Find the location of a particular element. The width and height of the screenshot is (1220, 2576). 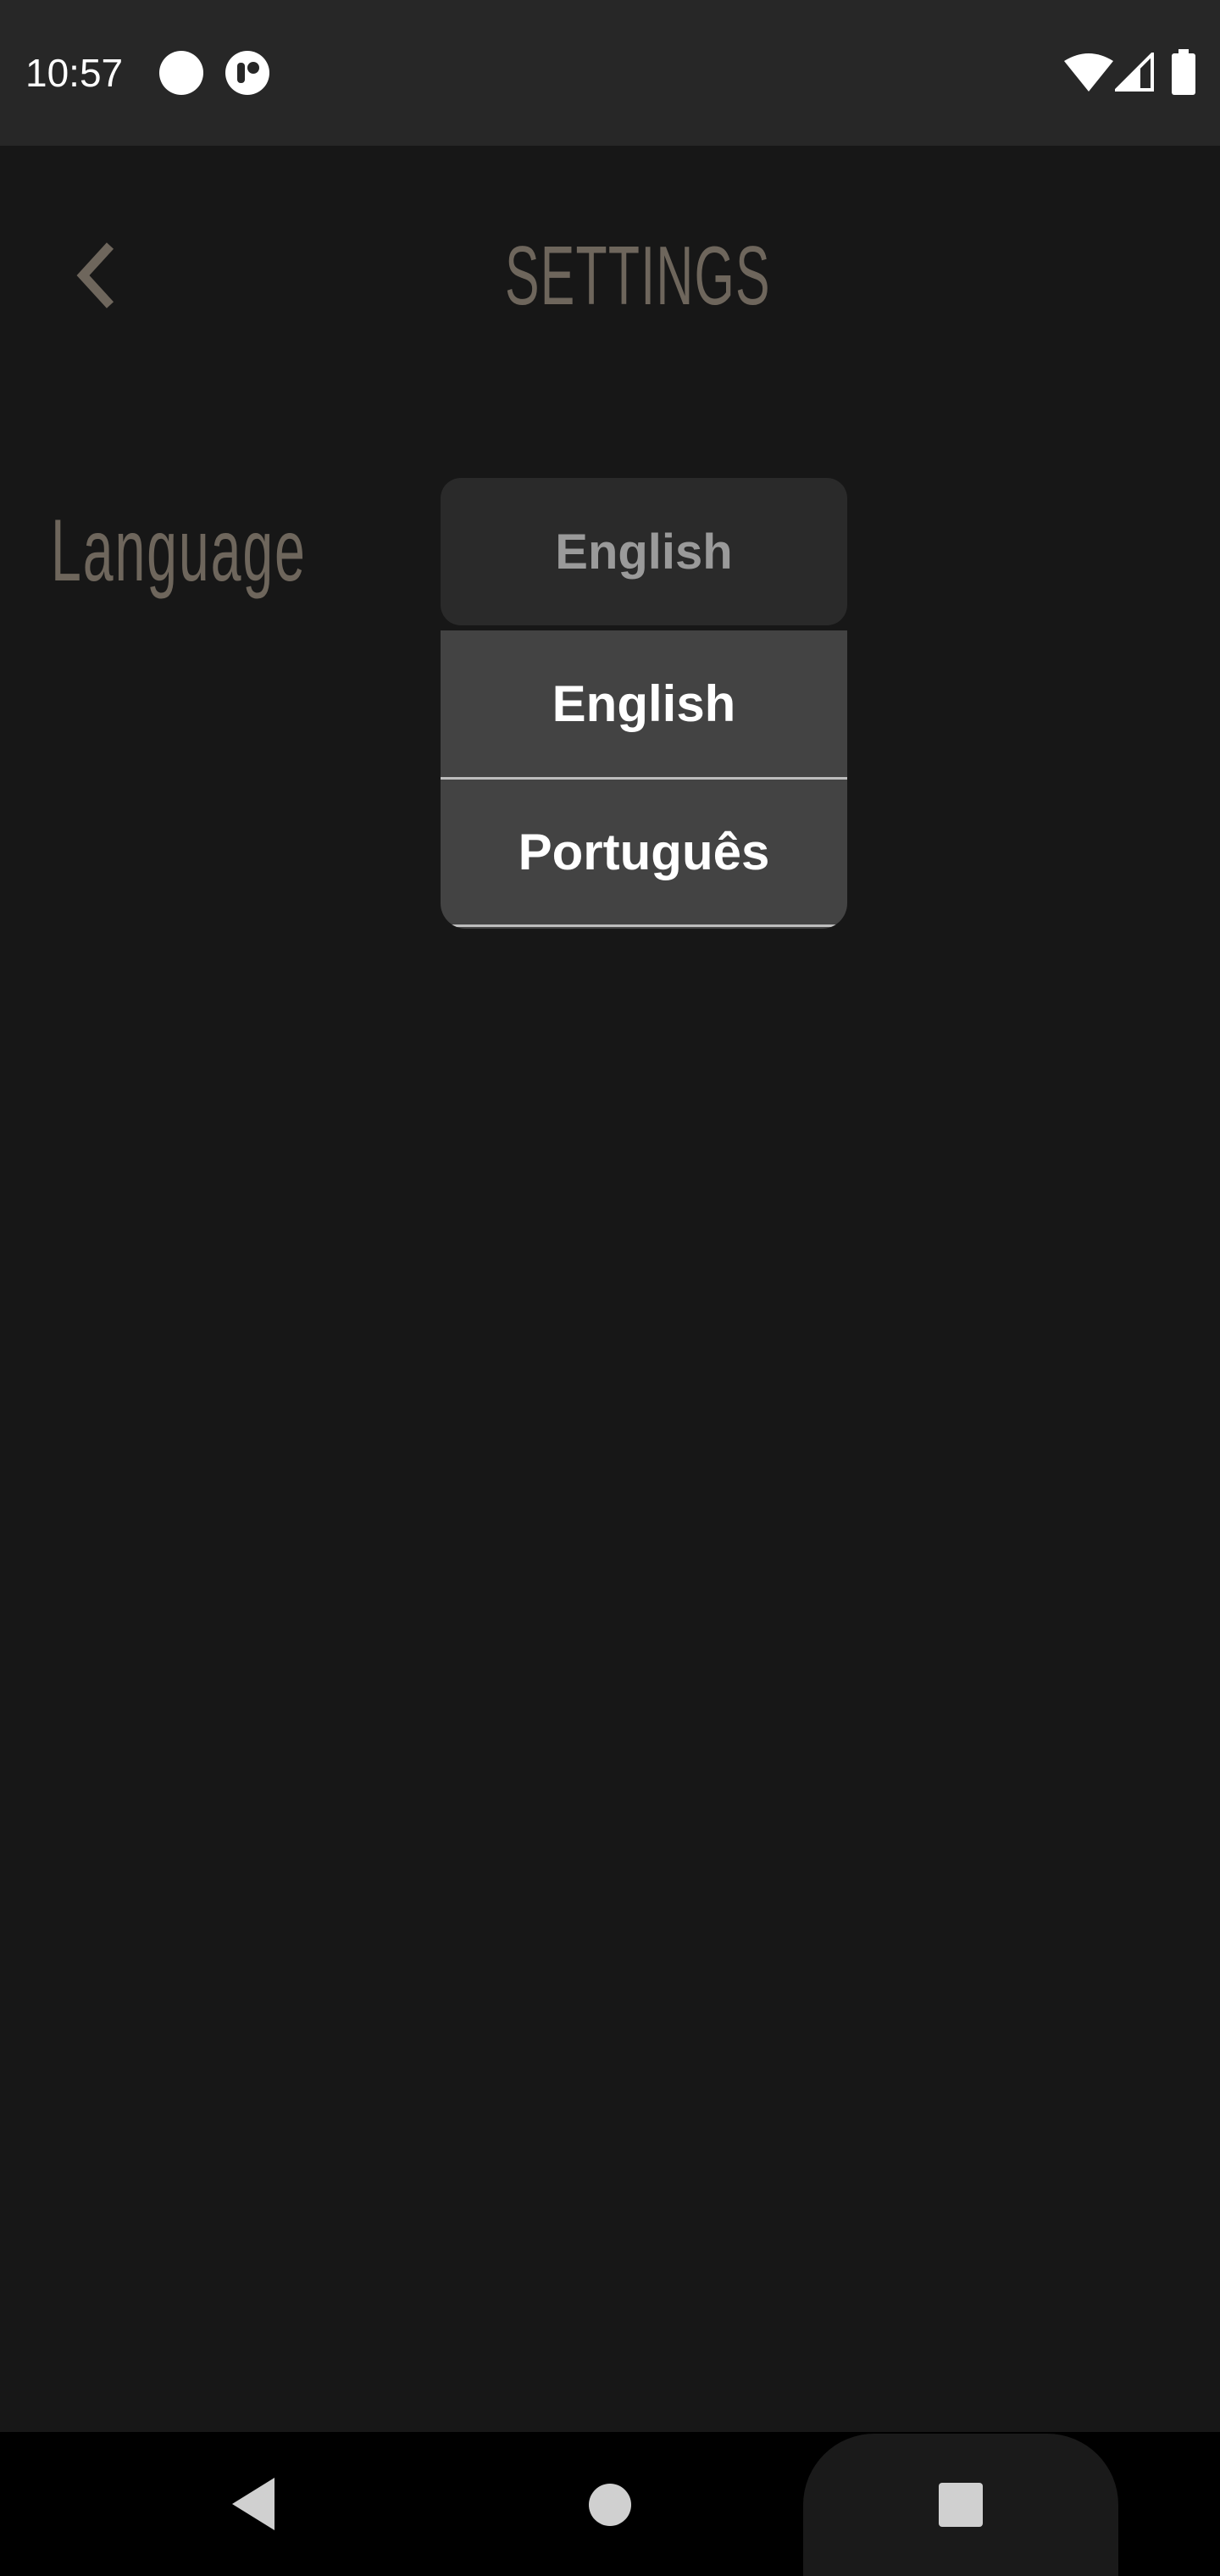

battery-icon is located at coordinates (1183, 72).